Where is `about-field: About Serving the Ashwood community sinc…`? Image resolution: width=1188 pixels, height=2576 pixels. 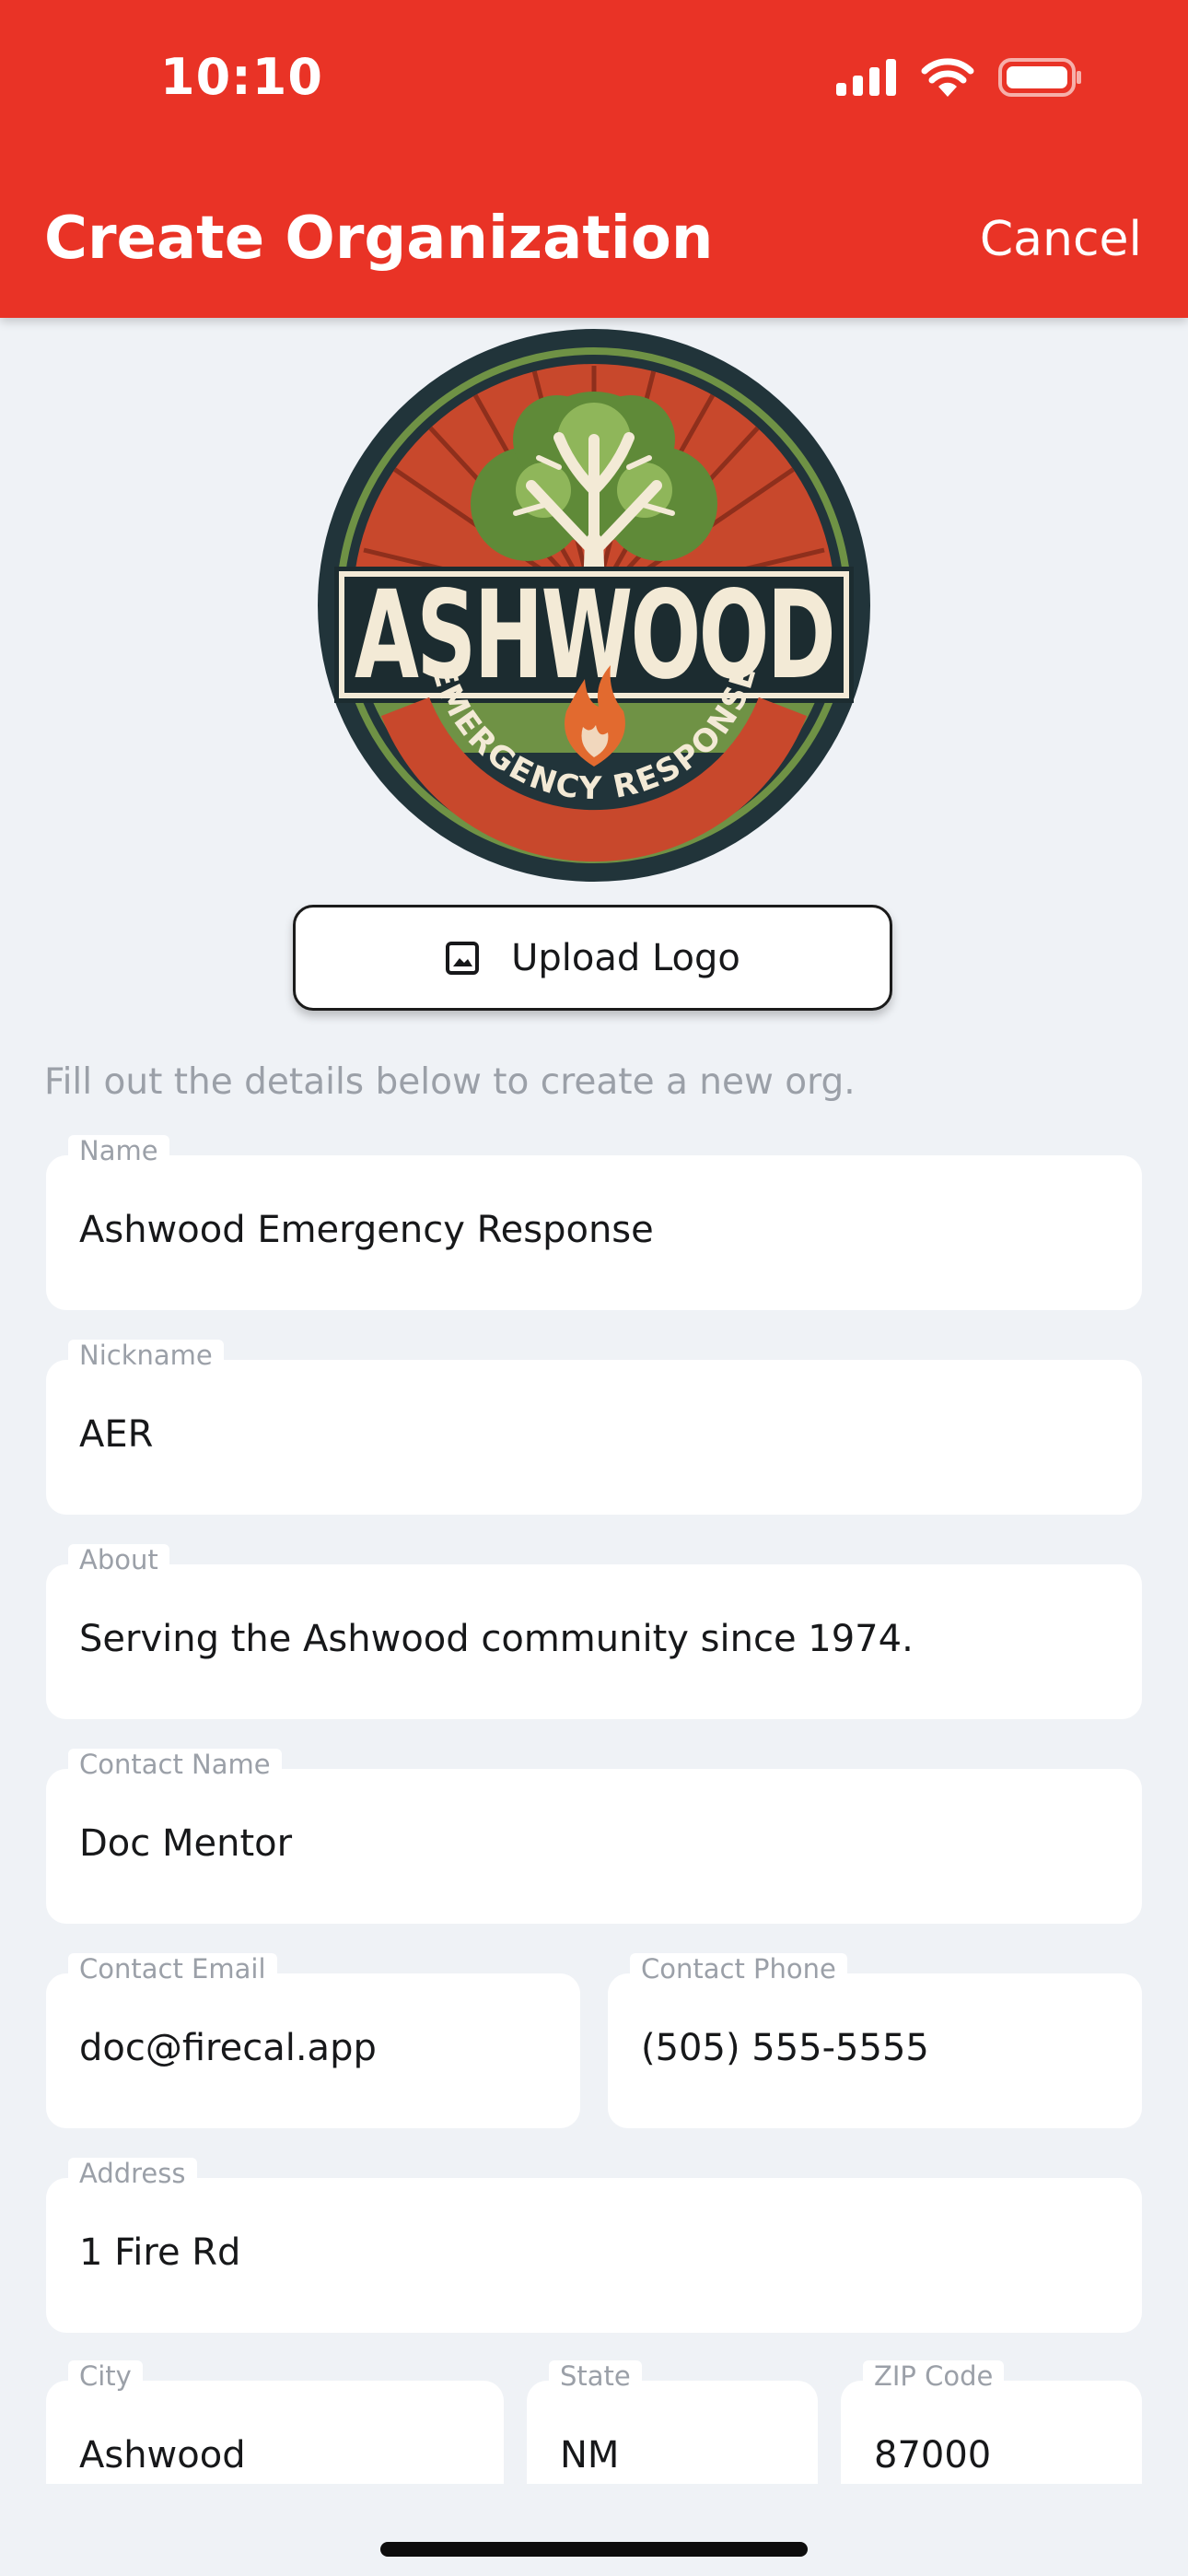 about-field: About Serving the Ashwood community sinc… is located at coordinates (594, 1631).